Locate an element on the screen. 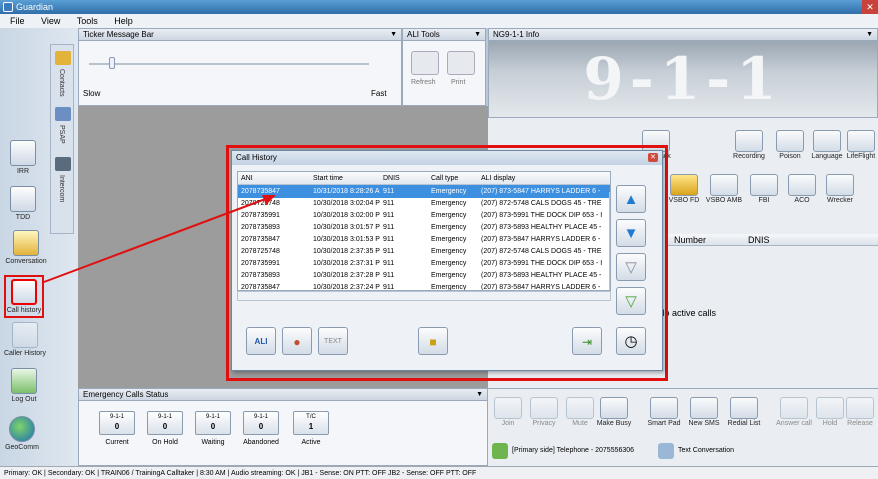 This screenshot has height=479, width=878. ali-button: ALI is located at coordinates (261, 341).